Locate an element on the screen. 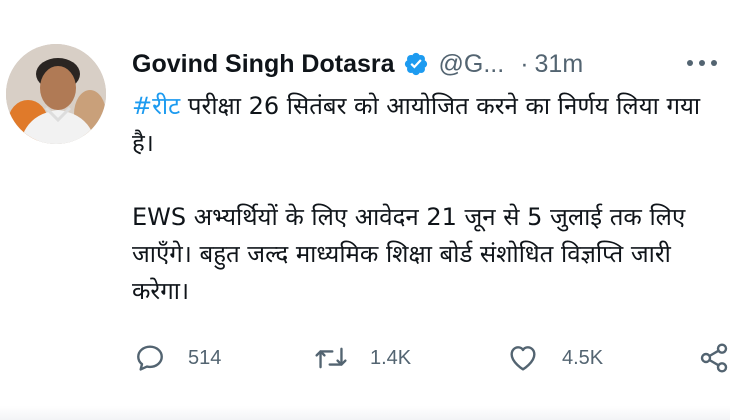 The height and width of the screenshot is (420, 730). reply-count: 514 is located at coordinates (205, 357).